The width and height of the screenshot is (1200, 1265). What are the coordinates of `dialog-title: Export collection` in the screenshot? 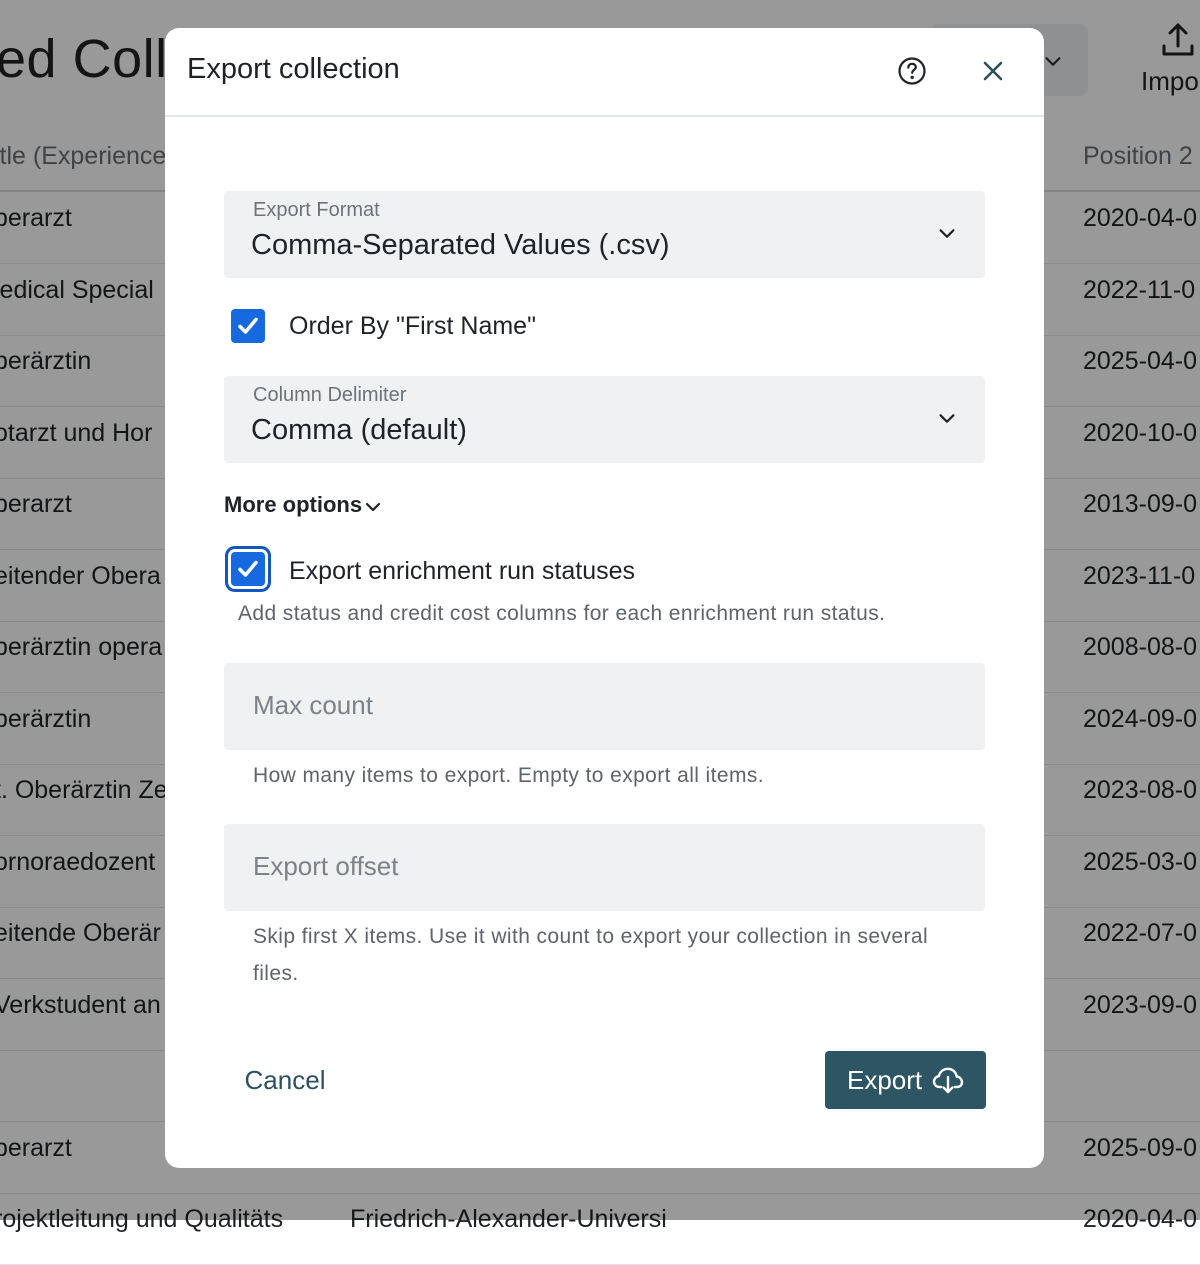 It's located at (293, 69).